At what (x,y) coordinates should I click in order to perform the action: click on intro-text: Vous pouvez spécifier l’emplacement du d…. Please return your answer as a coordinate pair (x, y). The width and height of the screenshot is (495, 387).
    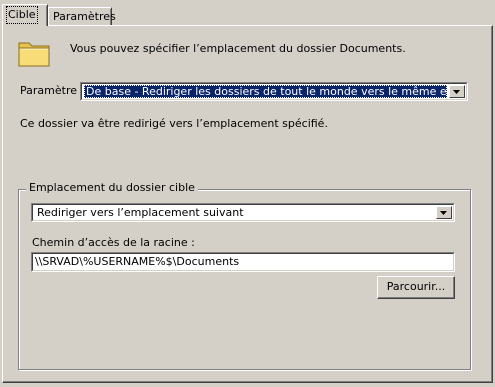
    Looking at the image, I should click on (238, 48).